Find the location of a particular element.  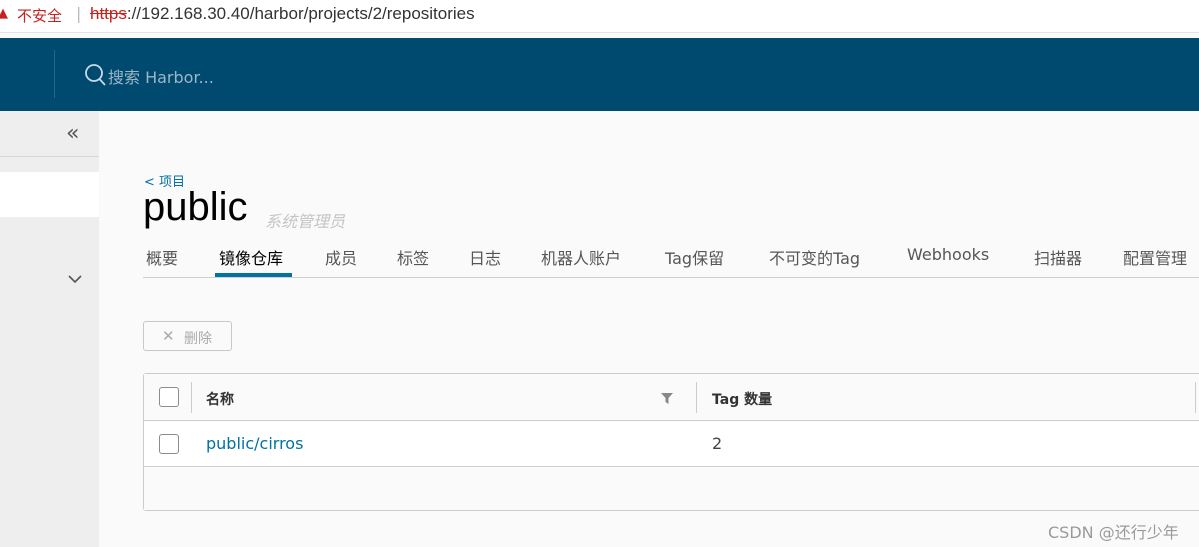

tag-count-value: 2 is located at coordinates (717, 443).